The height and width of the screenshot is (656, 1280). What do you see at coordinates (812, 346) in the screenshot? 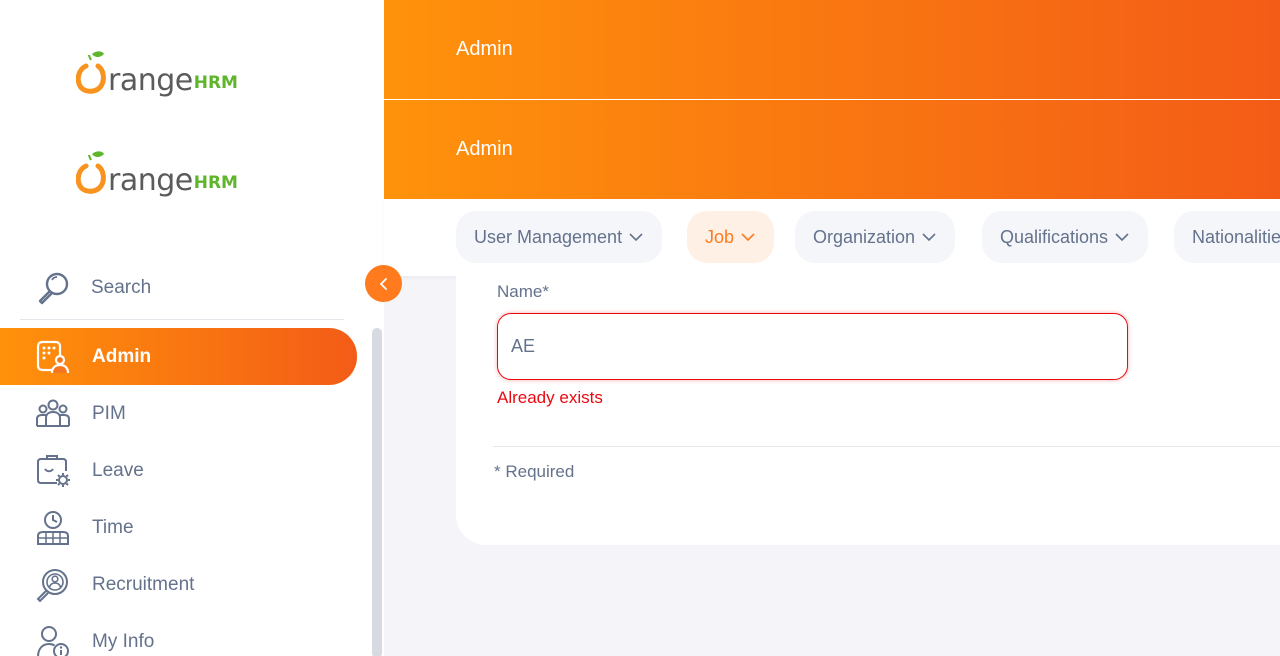
I see `name-input` at bounding box center [812, 346].